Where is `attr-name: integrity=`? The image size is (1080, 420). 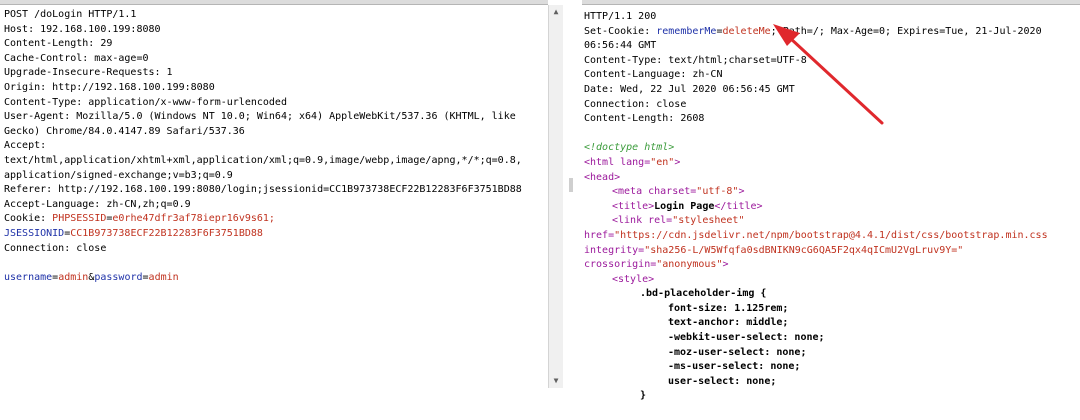 attr-name: integrity= is located at coordinates (614, 250).